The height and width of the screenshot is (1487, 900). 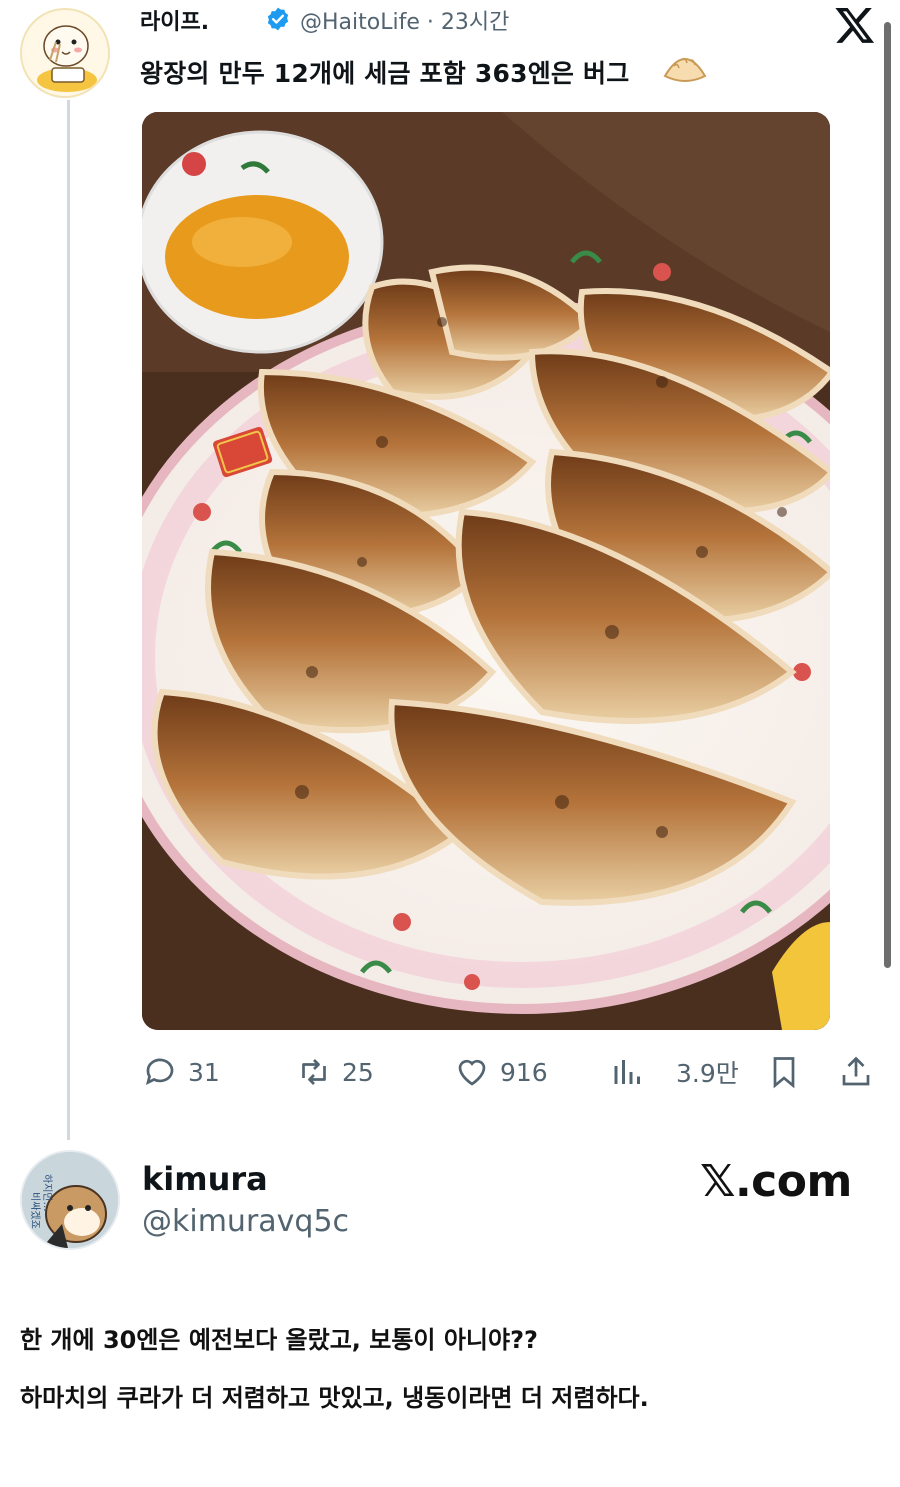 I want to click on reply-author-name: kimura, so click(x=205, y=1179).